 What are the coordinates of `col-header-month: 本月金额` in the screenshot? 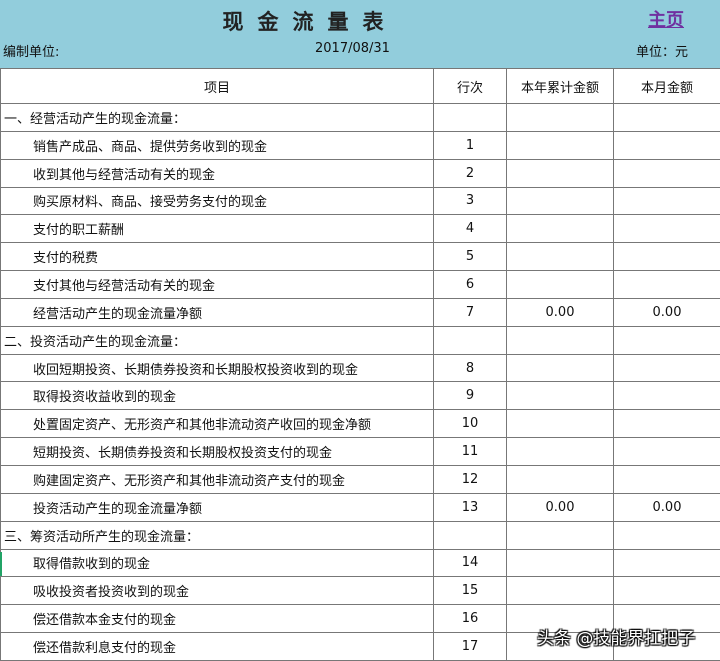 It's located at (667, 86).